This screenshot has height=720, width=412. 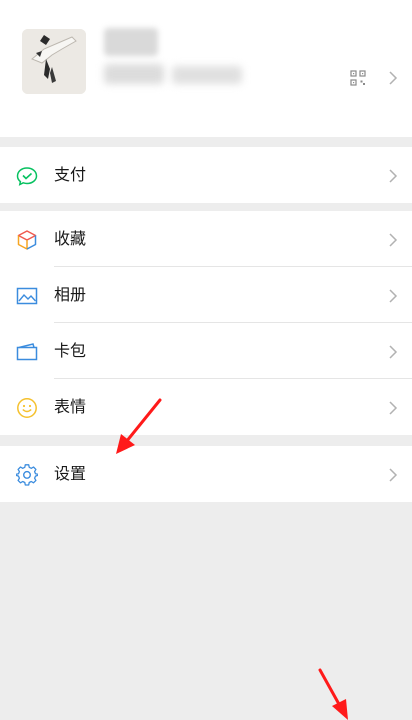 I want to click on menu-item-pay-label: 支付, so click(x=70, y=174).